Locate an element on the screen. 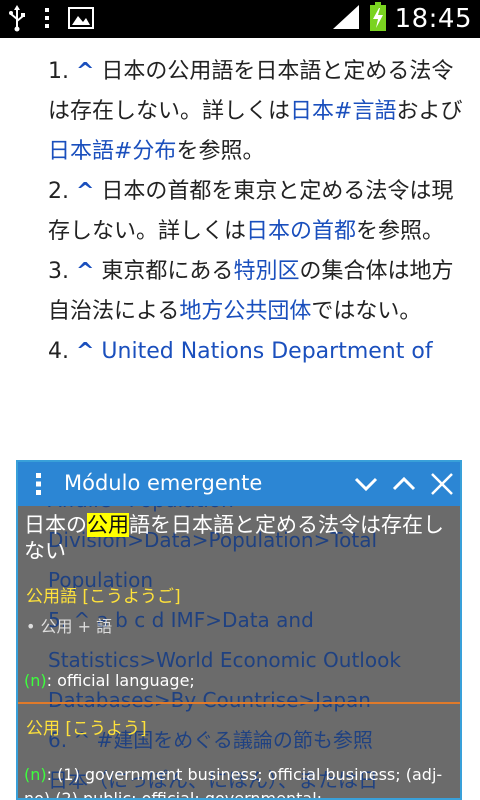 The height and width of the screenshot is (800, 480). popup-header: Módulo emergente is located at coordinates (239, 484).